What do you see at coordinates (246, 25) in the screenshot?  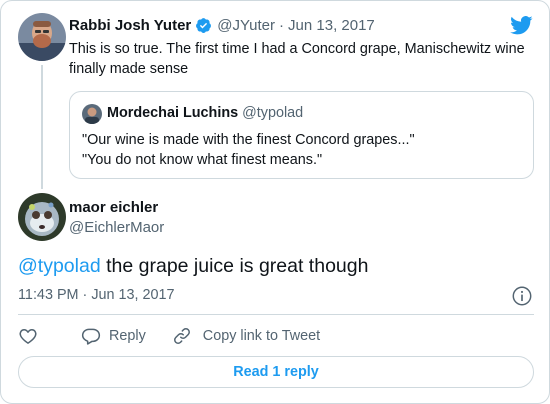 I see `parent-author-handle: @JYuter` at bounding box center [246, 25].